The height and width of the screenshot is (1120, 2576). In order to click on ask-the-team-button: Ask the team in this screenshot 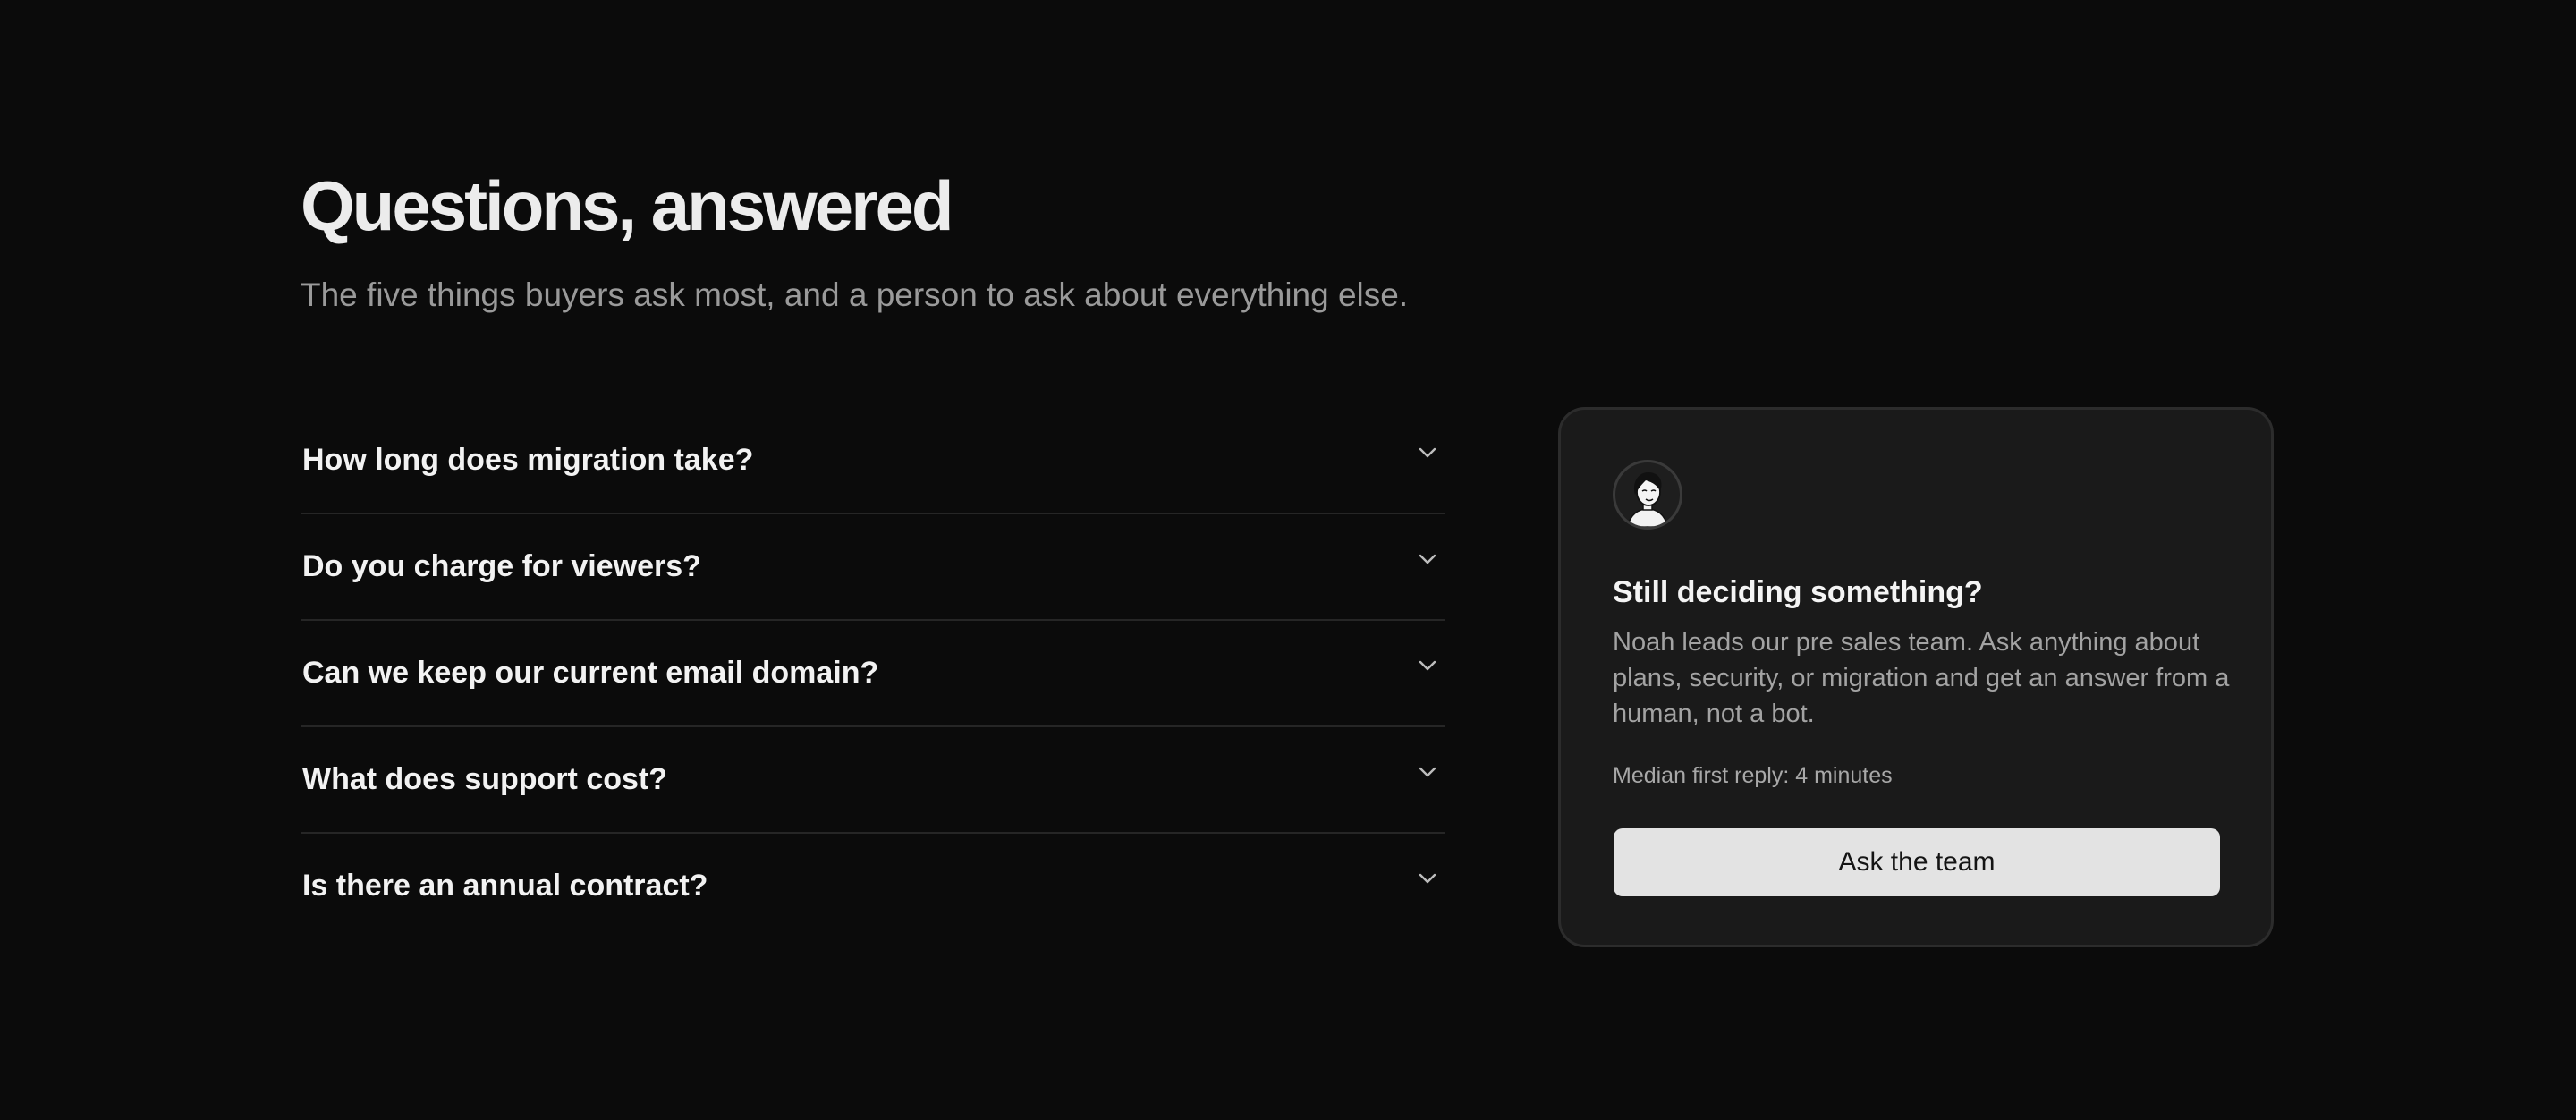, I will do `click(1917, 862)`.